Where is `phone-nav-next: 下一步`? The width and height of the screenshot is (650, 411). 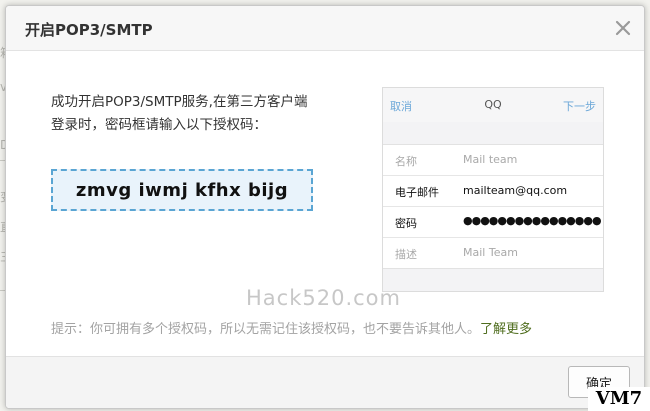
phone-nav-next: 下一步 is located at coordinates (579, 106).